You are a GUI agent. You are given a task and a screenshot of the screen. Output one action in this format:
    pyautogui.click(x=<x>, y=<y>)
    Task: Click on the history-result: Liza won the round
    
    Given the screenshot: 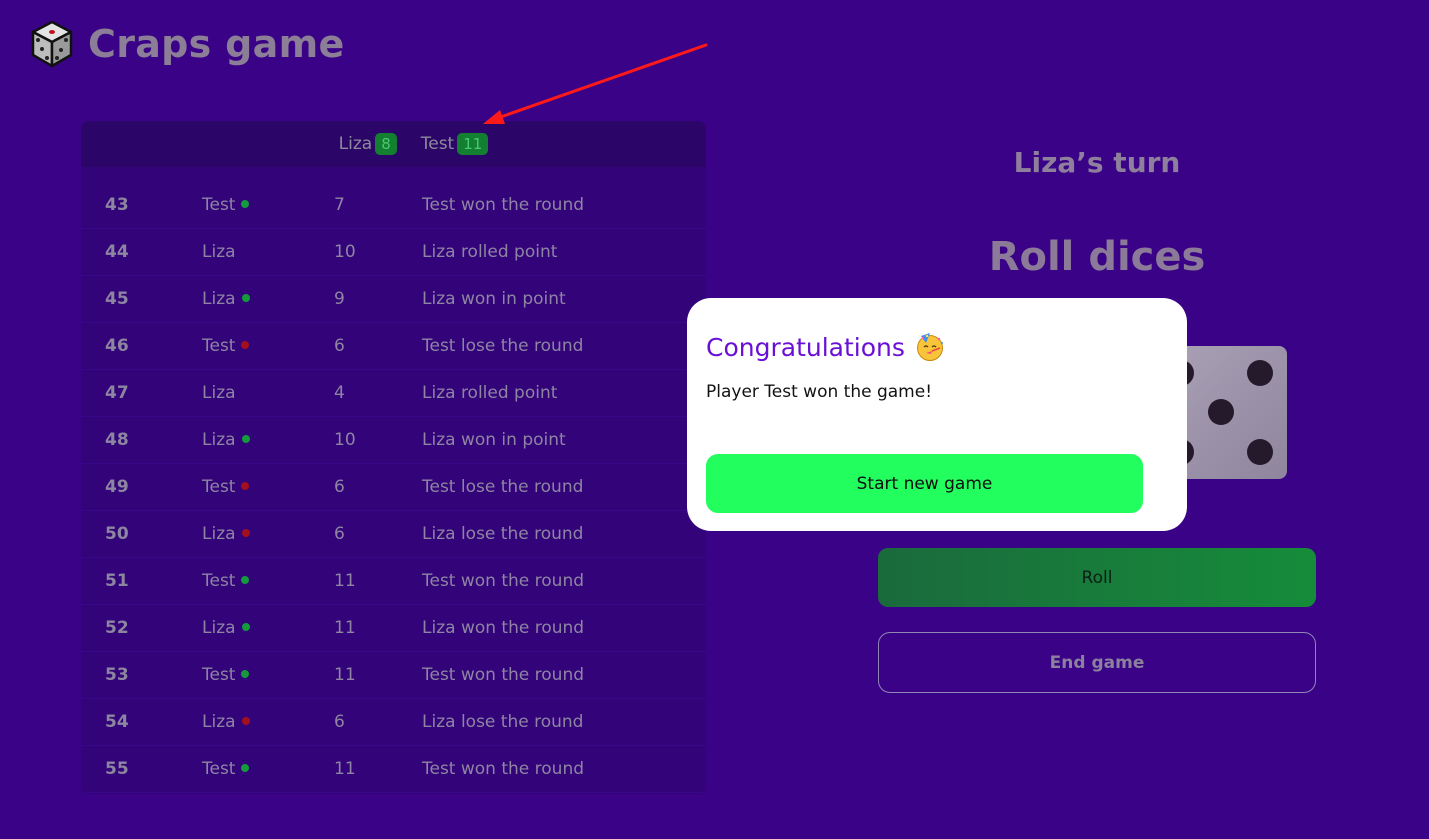 What is the action you would take?
    pyautogui.click(x=503, y=628)
    